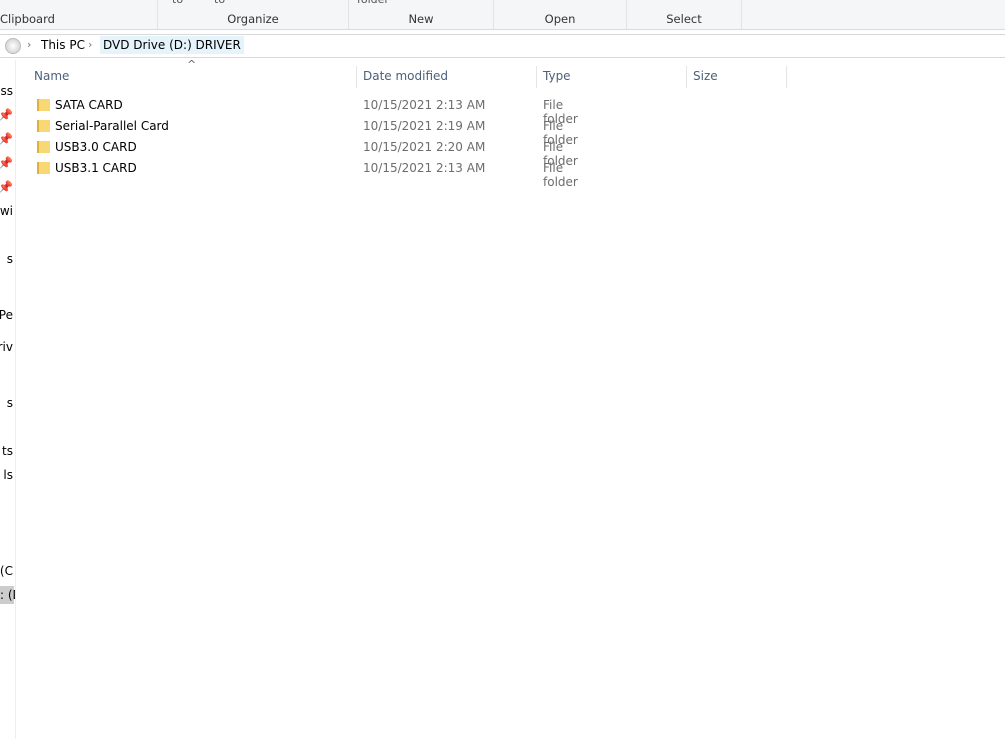 The height and width of the screenshot is (739, 1005). I want to click on move-to-button: to, so click(177, 3).